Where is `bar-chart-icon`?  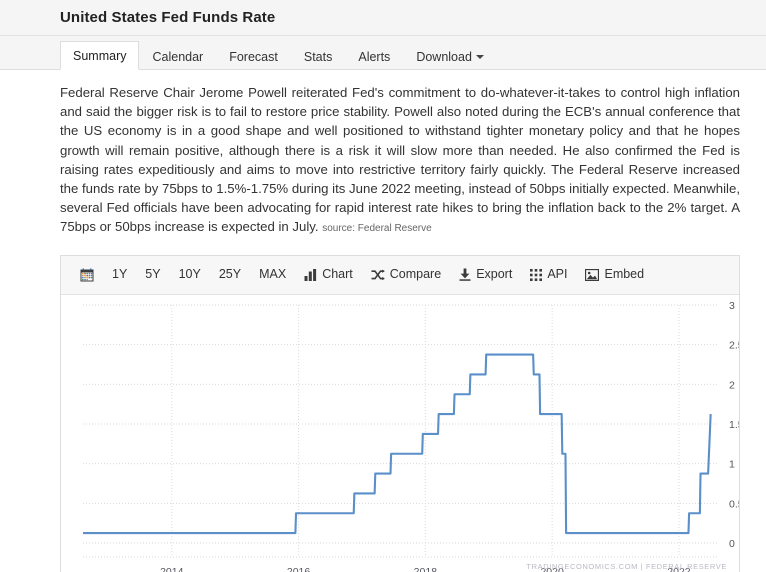 bar-chart-icon is located at coordinates (310, 274).